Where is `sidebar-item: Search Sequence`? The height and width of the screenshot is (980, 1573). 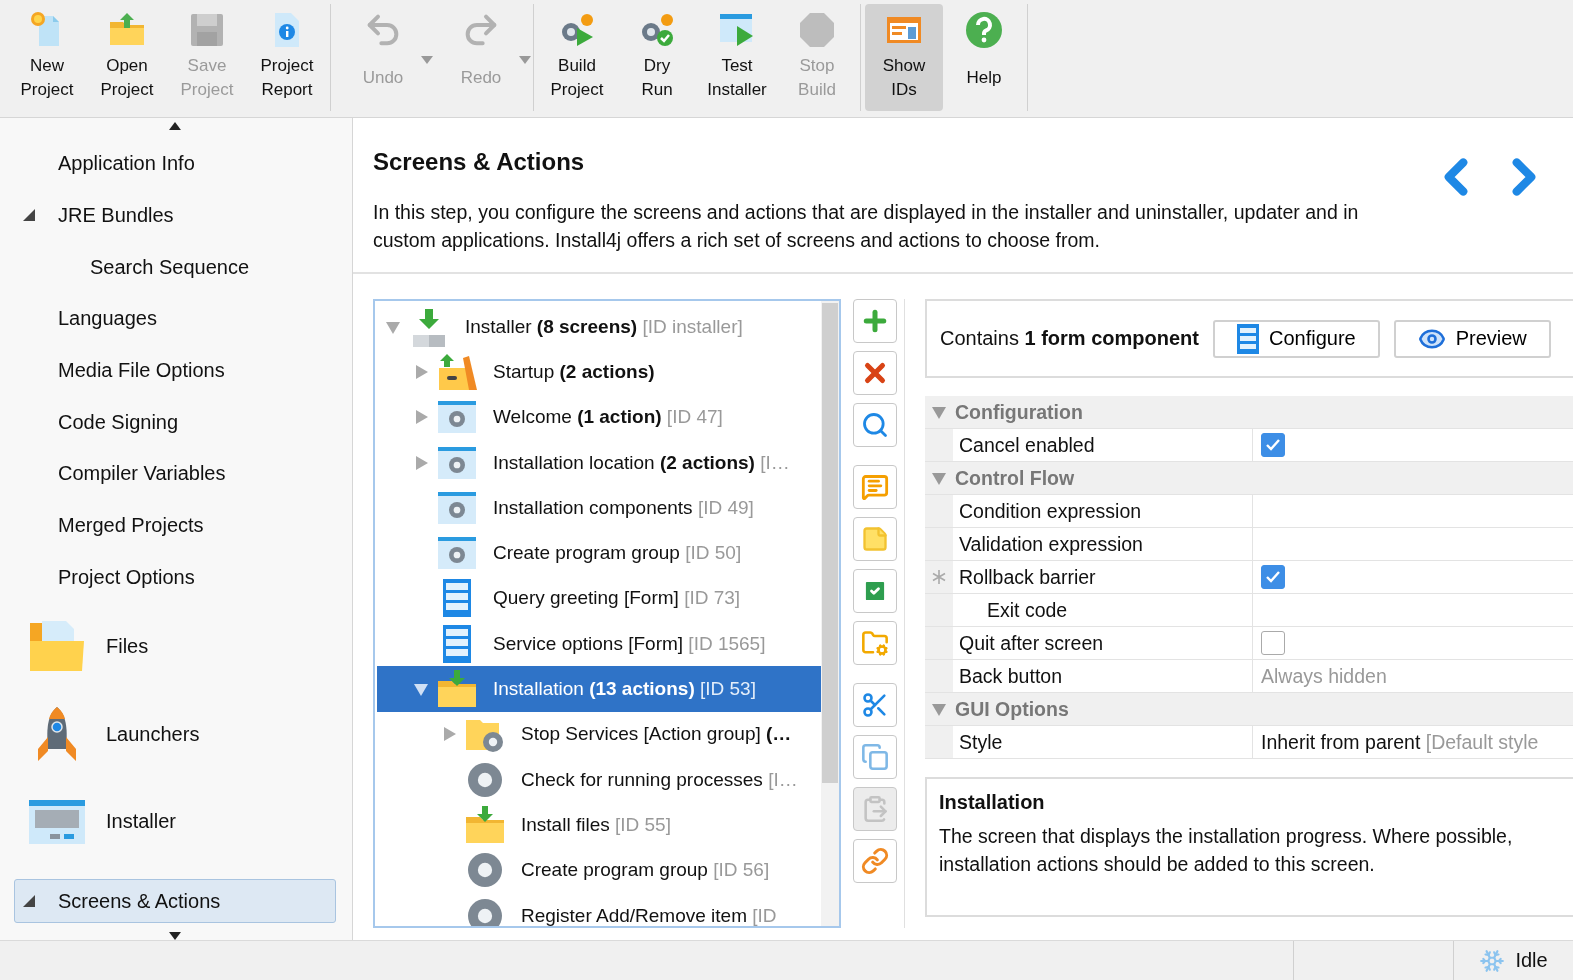 sidebar-item: Search Sequence is located at coordinates (175, 267).